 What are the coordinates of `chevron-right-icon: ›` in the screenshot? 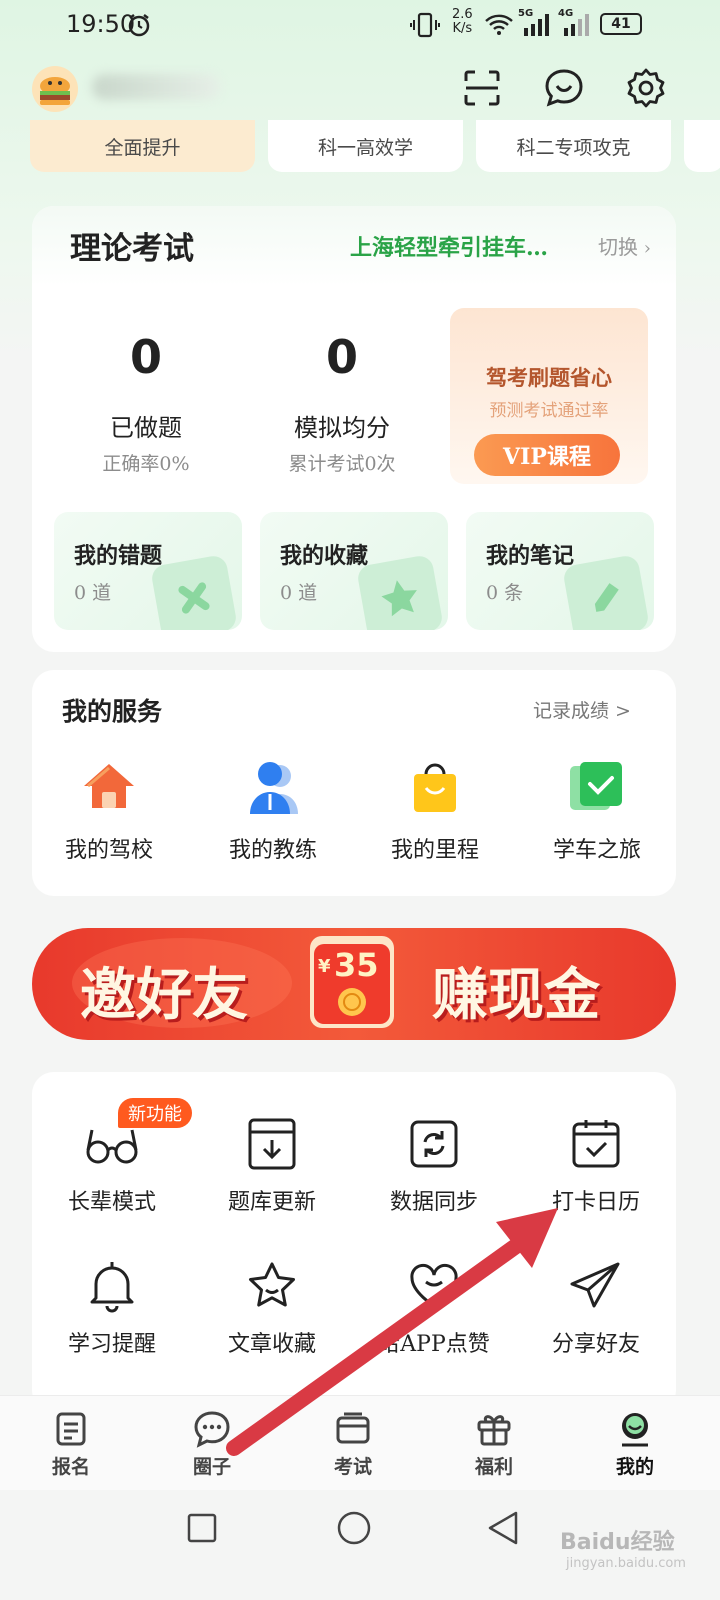 It's located at (644, 248).